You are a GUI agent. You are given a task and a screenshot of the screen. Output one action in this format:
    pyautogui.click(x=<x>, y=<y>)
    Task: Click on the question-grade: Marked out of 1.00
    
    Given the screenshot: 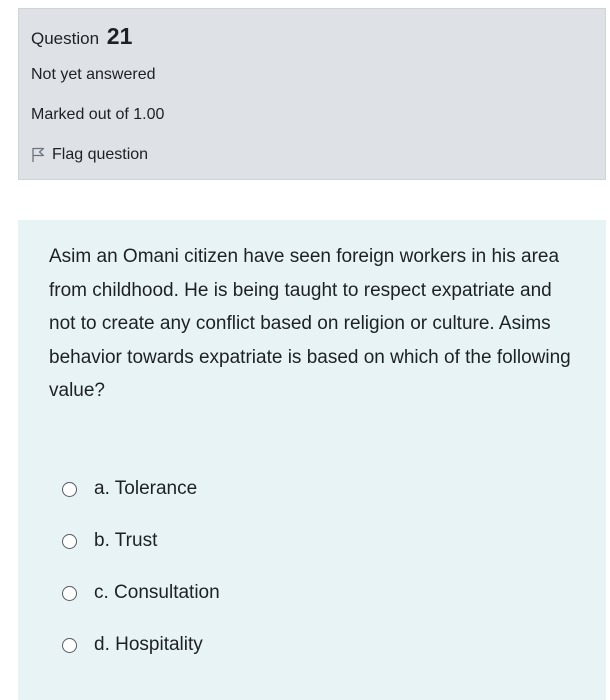 What is the action you would take?
    pyautogui.click(x=98, y=114)
    